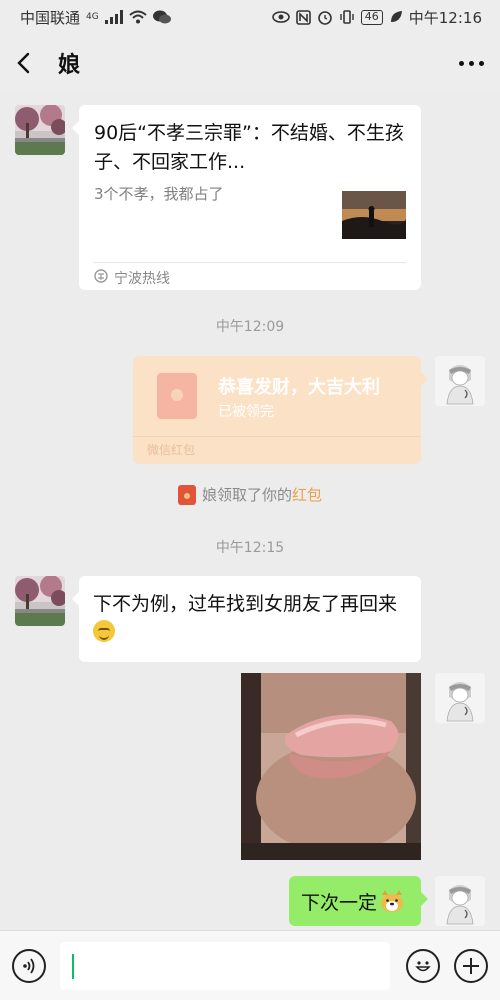 The width and height of the screenshot is (500, 1000). What do you see at coordinates (307, 494) in the screenshot?
I see `red-packet-link: 红包` at bounding box center [307, 494].